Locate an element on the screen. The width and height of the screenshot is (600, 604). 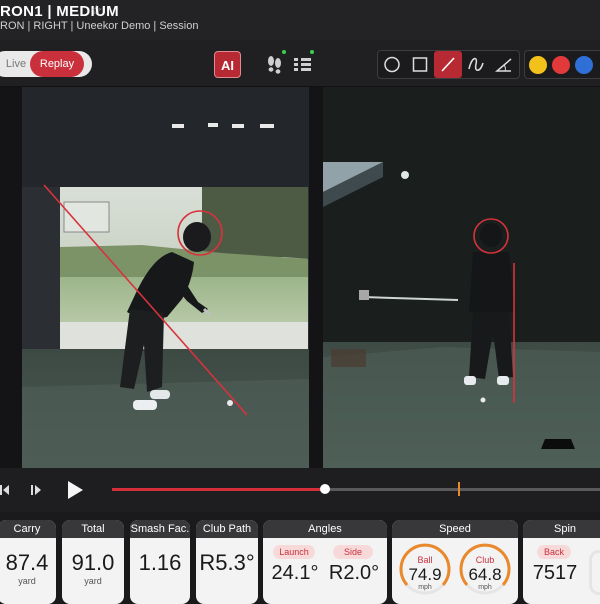
color-swatch-red is located at coordinates (561, 65).